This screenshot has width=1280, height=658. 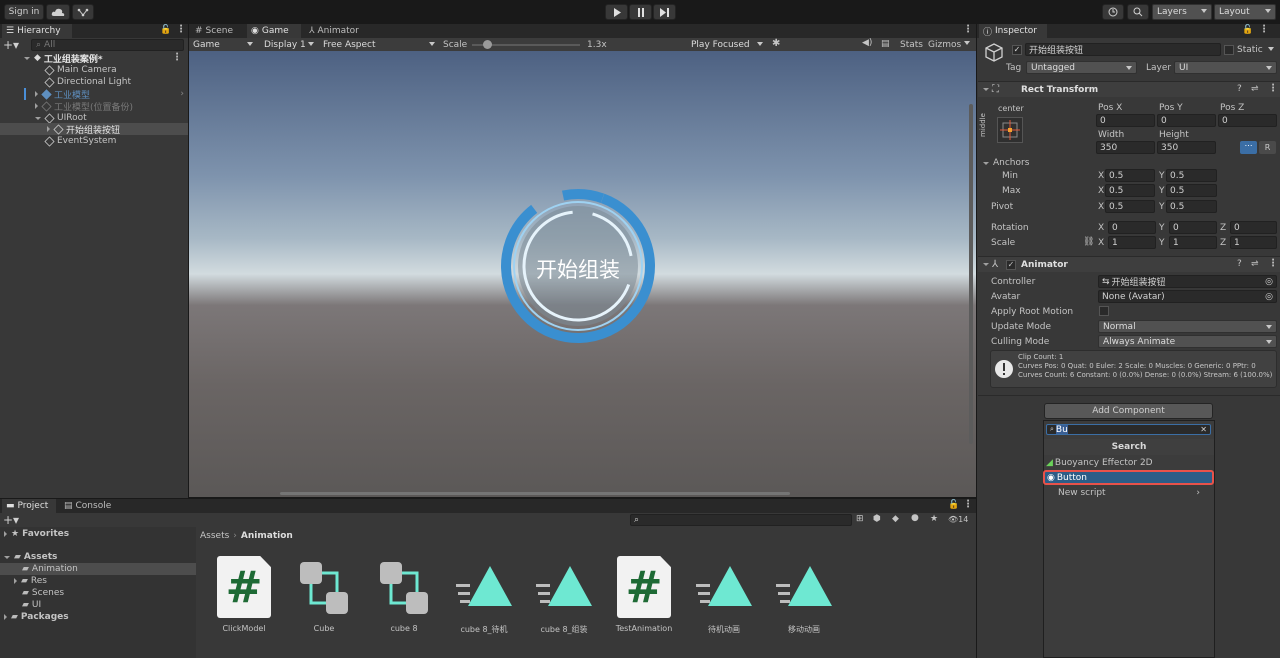 What do you see at coordinates (967, 43) in the screenshot?
I see `chevron-down-icon` at bounding box center [967, 43].